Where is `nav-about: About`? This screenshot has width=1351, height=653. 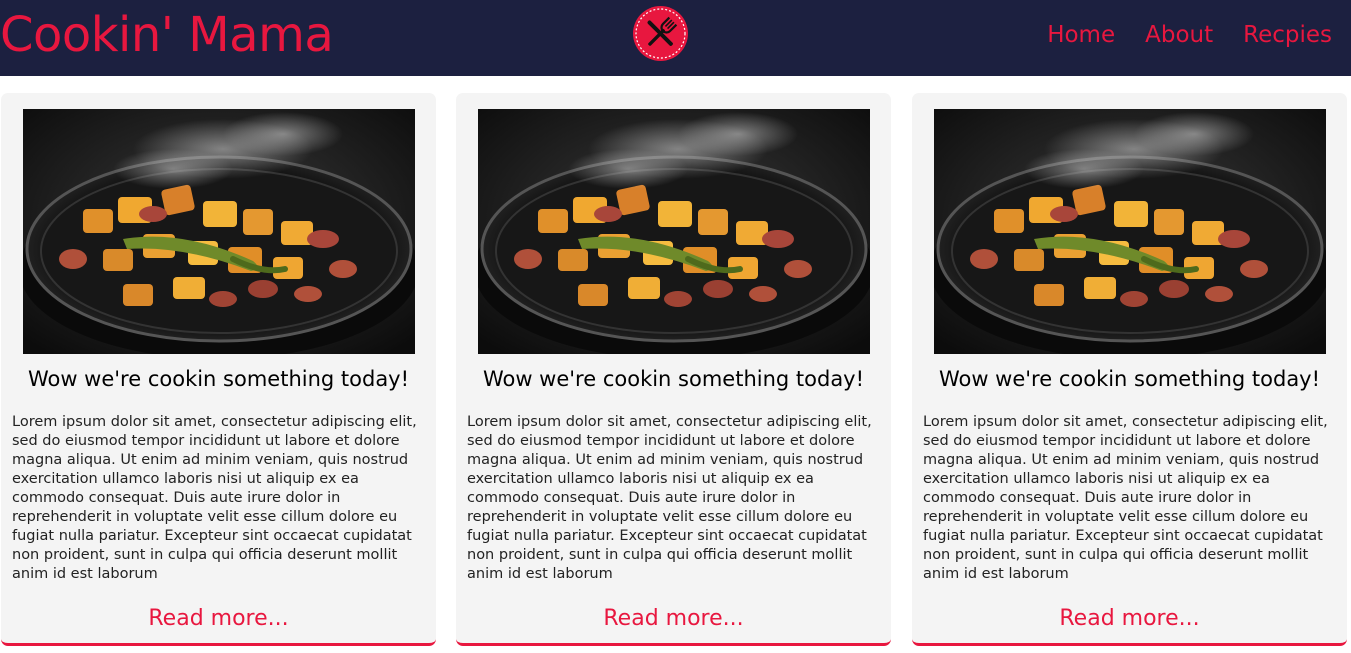
nav-about: About is located at coordinates (1179, 35).